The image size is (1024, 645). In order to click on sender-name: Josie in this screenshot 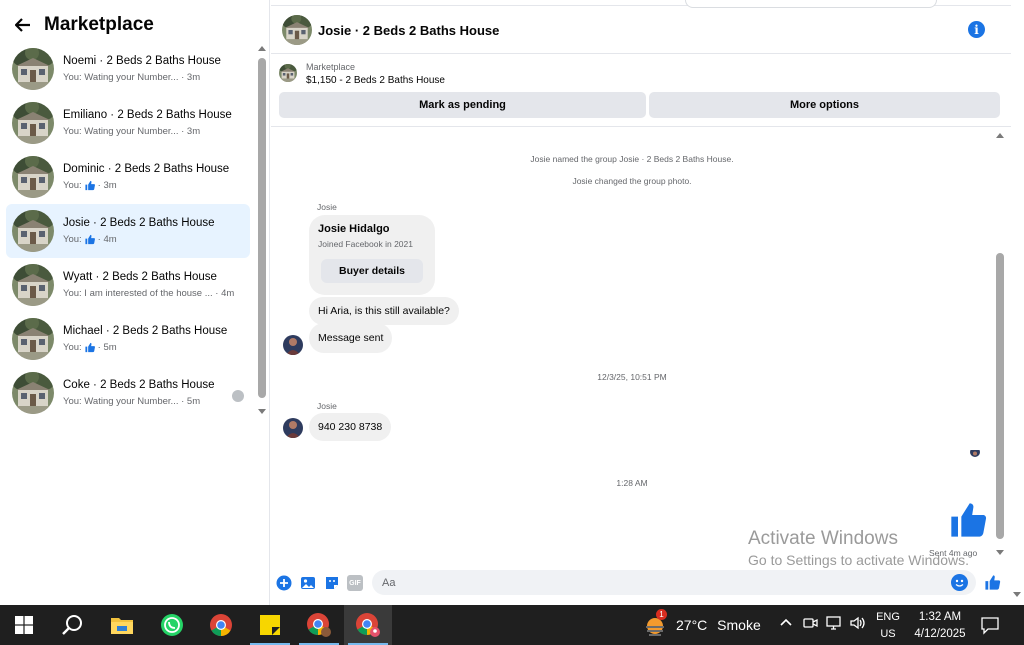, I will do `click(327, 207)`.